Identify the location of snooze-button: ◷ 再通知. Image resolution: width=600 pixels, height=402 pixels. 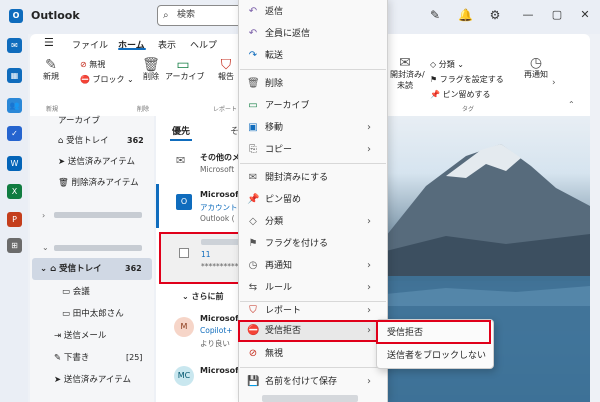
(536, 67).